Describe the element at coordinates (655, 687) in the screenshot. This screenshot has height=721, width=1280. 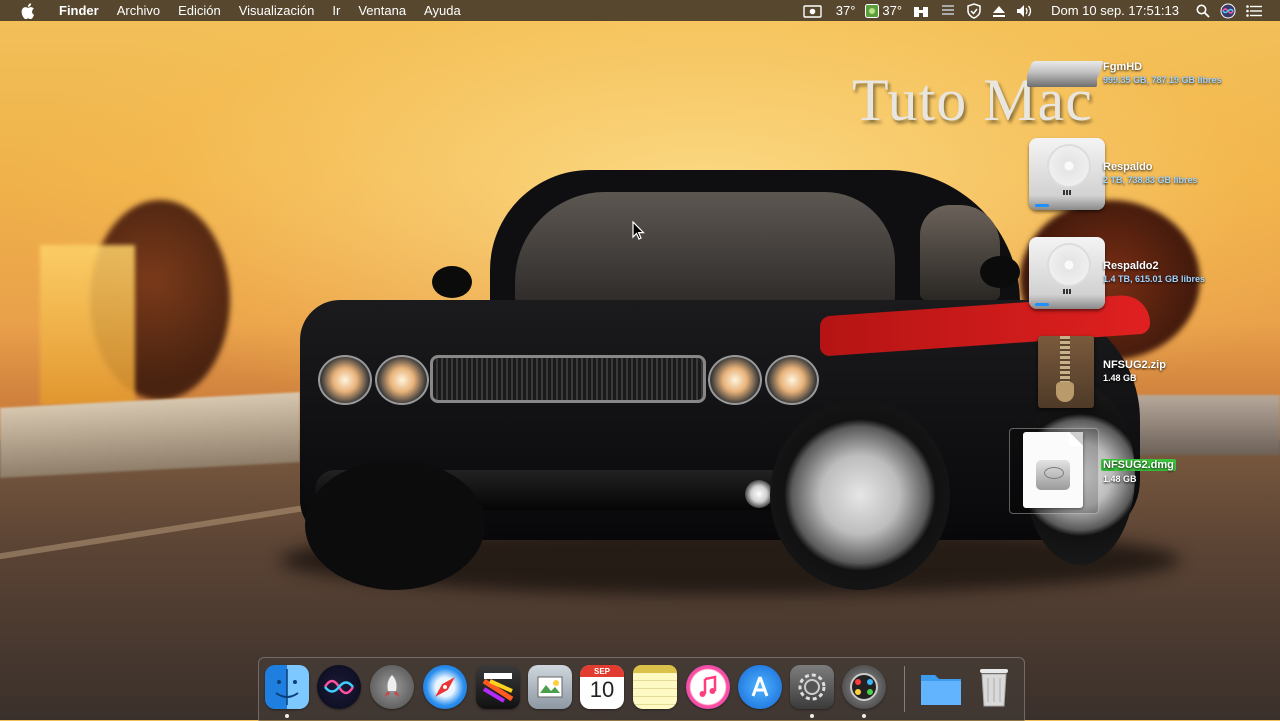
I see `notes-icon` at that location.